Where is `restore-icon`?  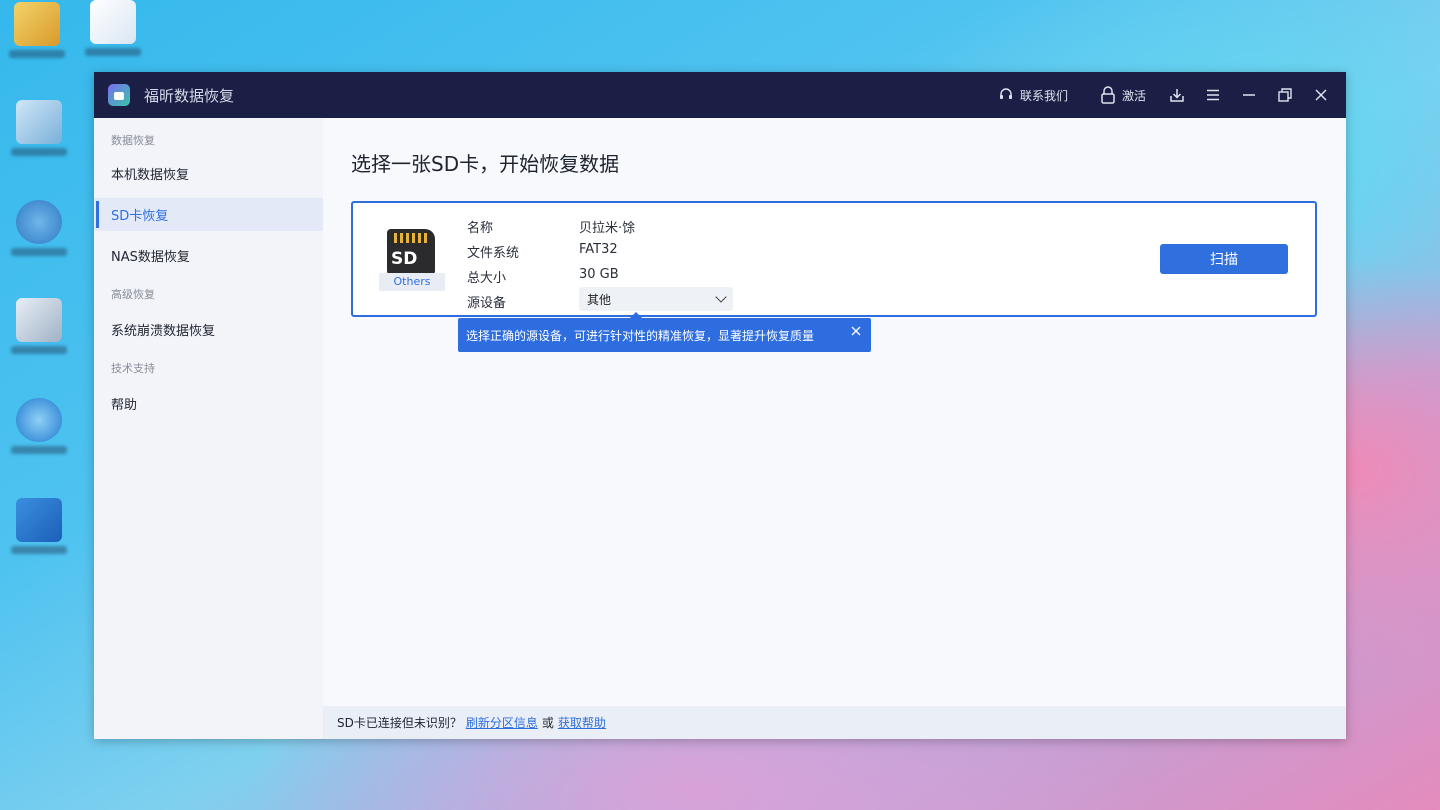
restore-icon is located at coordinates (1285, 95).